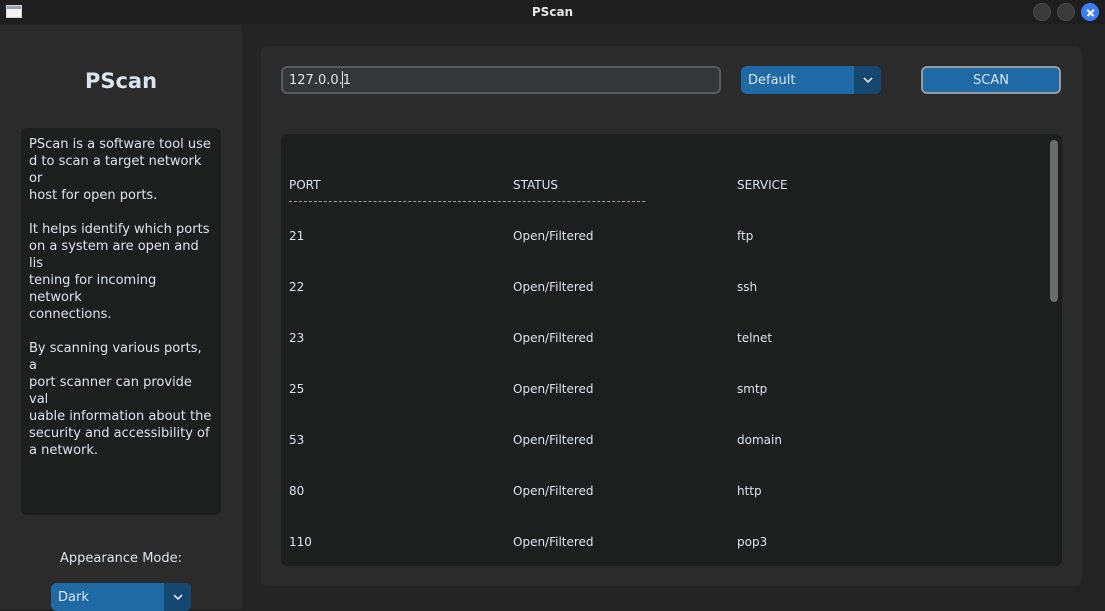  I want to click on maximize-button, so click(1066, 12).